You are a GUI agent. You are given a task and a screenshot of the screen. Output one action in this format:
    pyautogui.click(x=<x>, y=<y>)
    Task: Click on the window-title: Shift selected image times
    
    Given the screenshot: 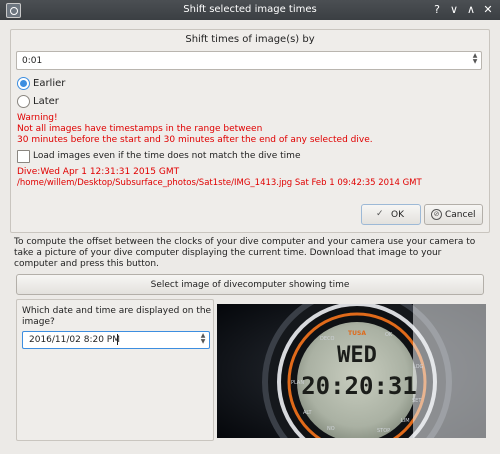 What is the action you would take?
    pyautogui.click(x=250, y=9)
    